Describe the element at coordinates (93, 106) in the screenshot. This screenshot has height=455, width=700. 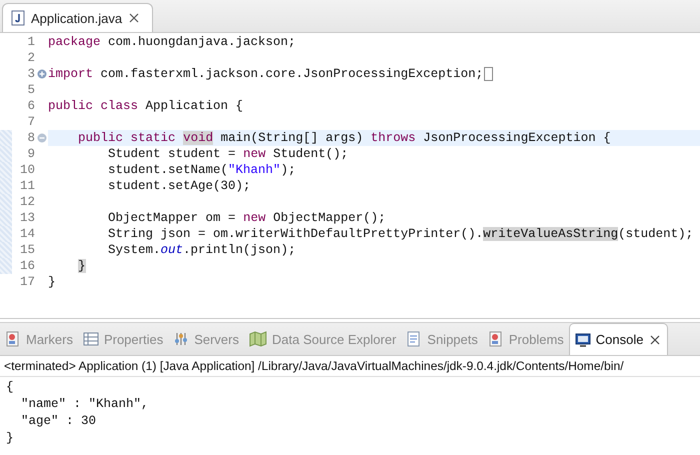
I see `code-keyword: public class` at that location.